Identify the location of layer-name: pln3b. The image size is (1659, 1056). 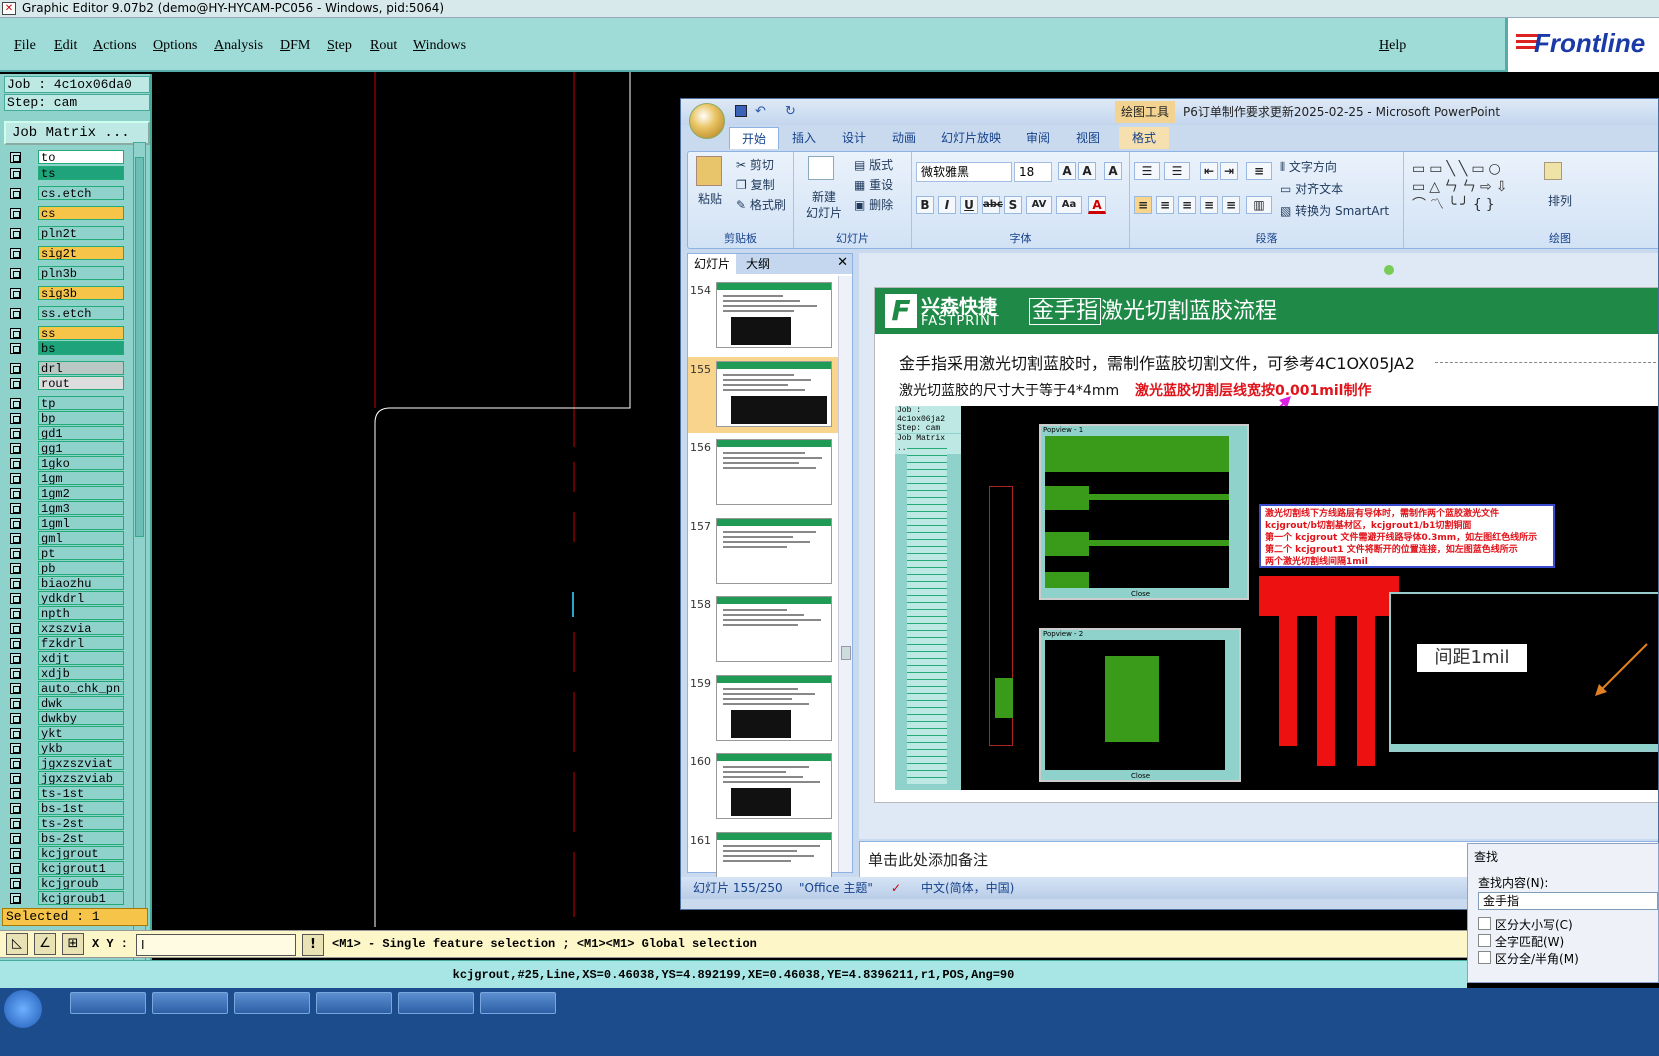
(81, 273).